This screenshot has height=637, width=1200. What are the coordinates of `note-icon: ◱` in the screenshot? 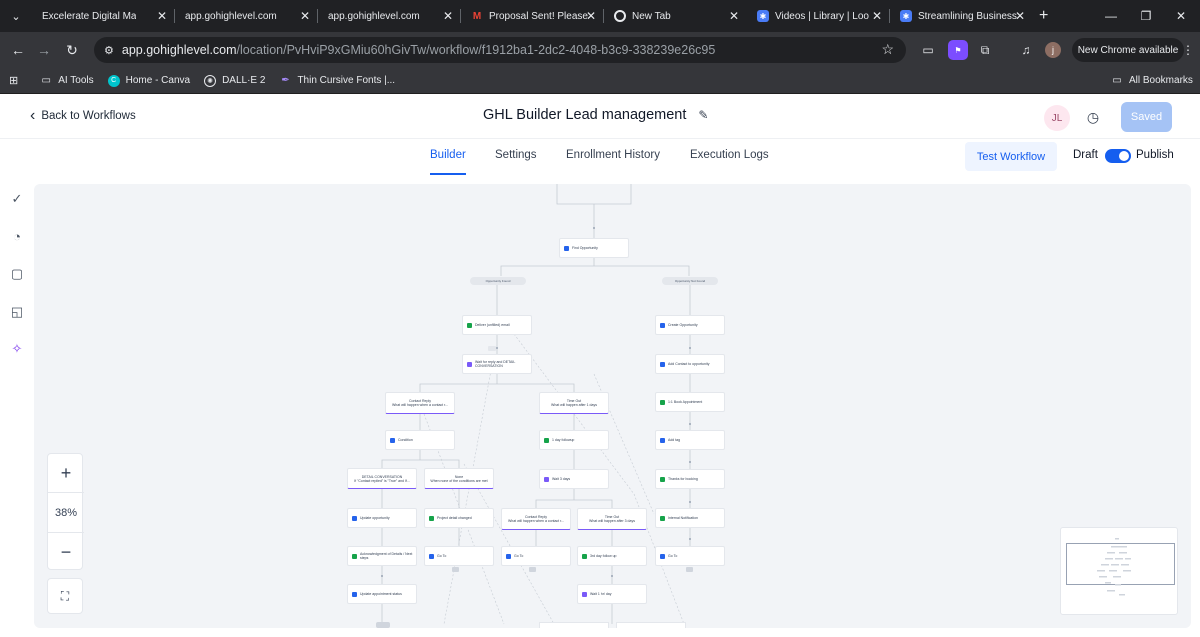 It's located at (17, 312).